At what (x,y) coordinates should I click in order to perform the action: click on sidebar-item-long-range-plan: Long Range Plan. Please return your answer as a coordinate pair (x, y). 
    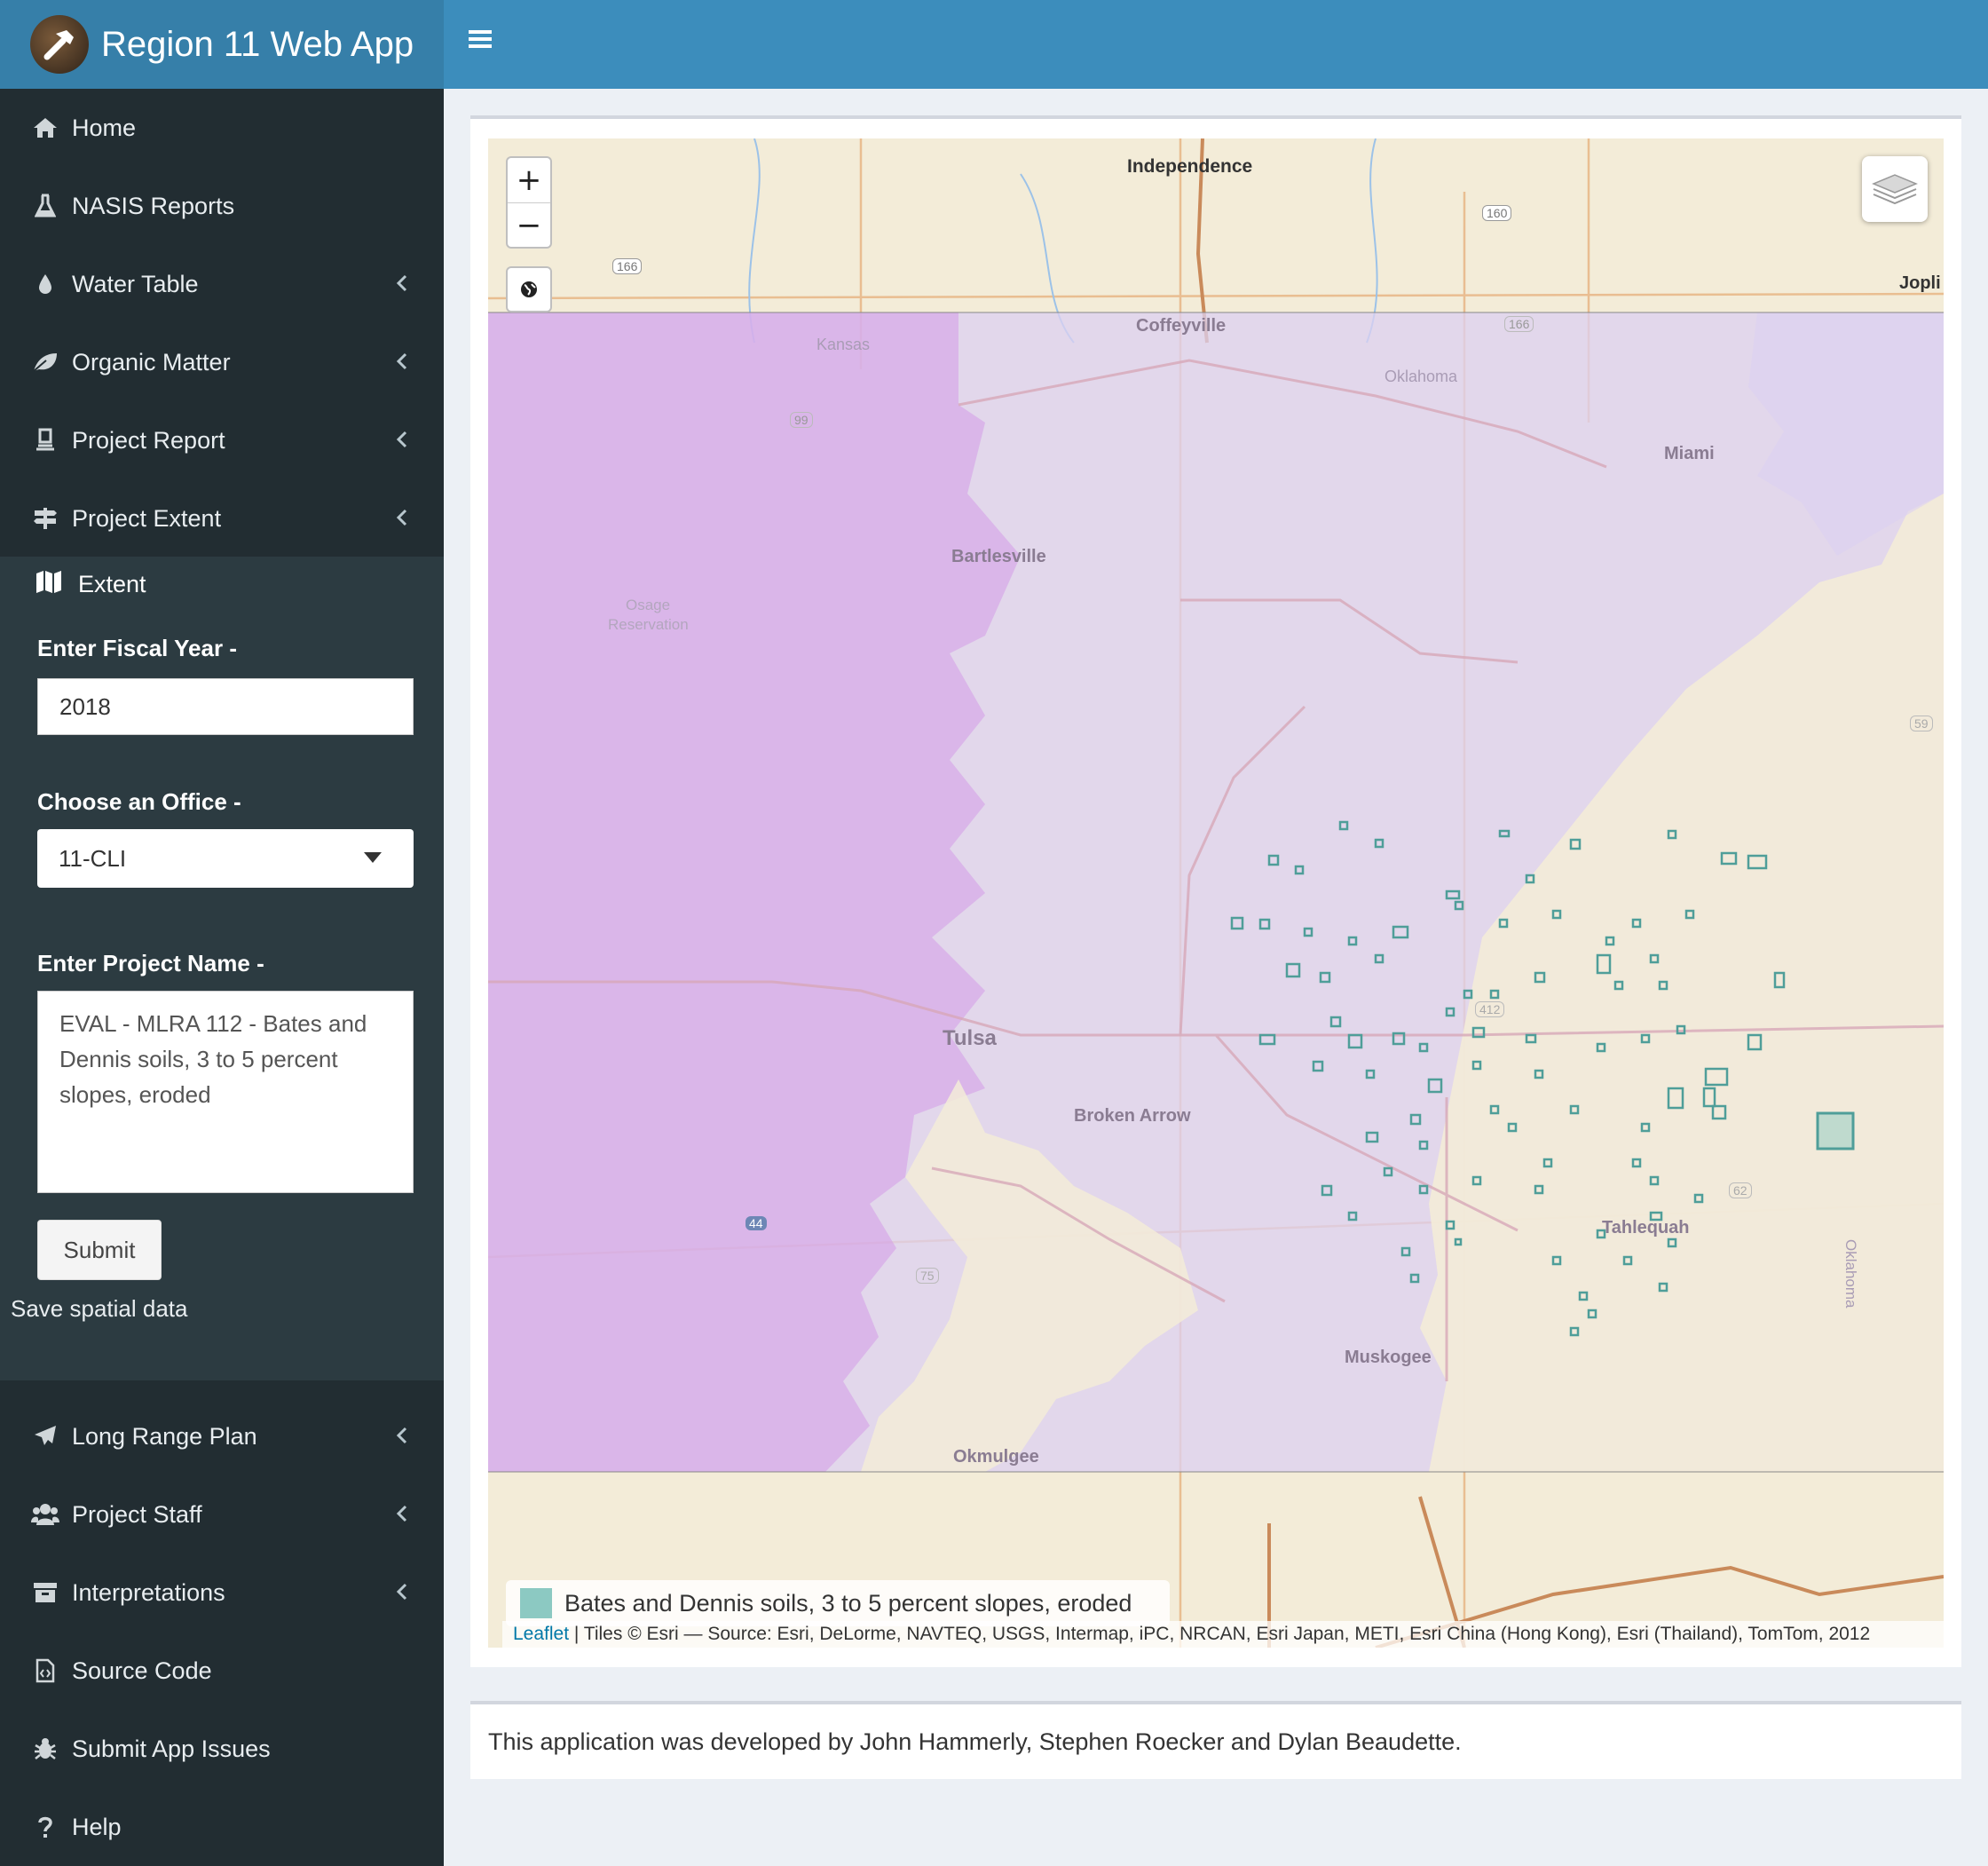
    Looking at the image, I should click on (222, 1436).